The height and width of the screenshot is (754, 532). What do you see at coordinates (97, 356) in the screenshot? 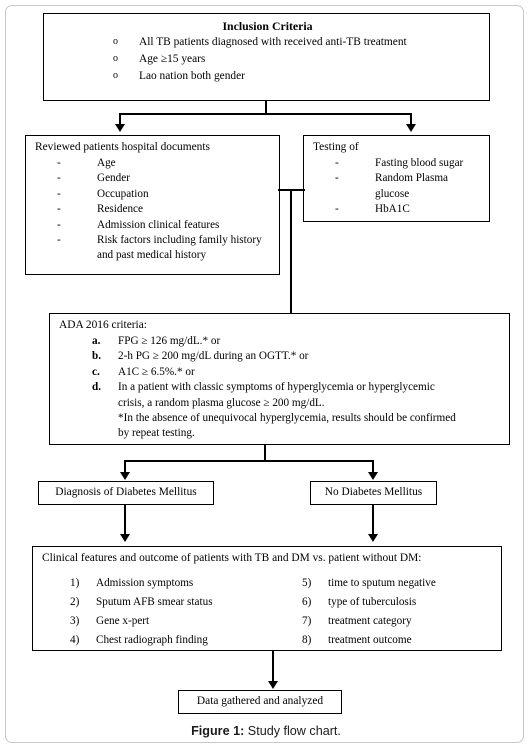
I see `ada-item-marker: b.` at bounding box center [97, 356].